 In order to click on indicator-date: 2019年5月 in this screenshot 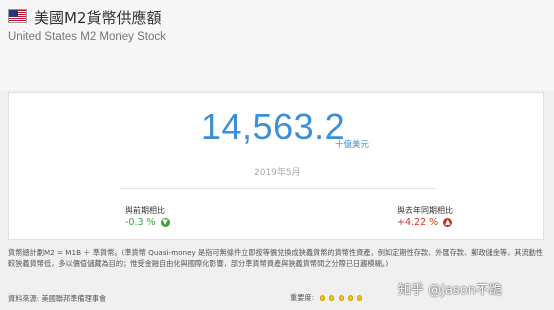, I will do `click(277, 173)`.